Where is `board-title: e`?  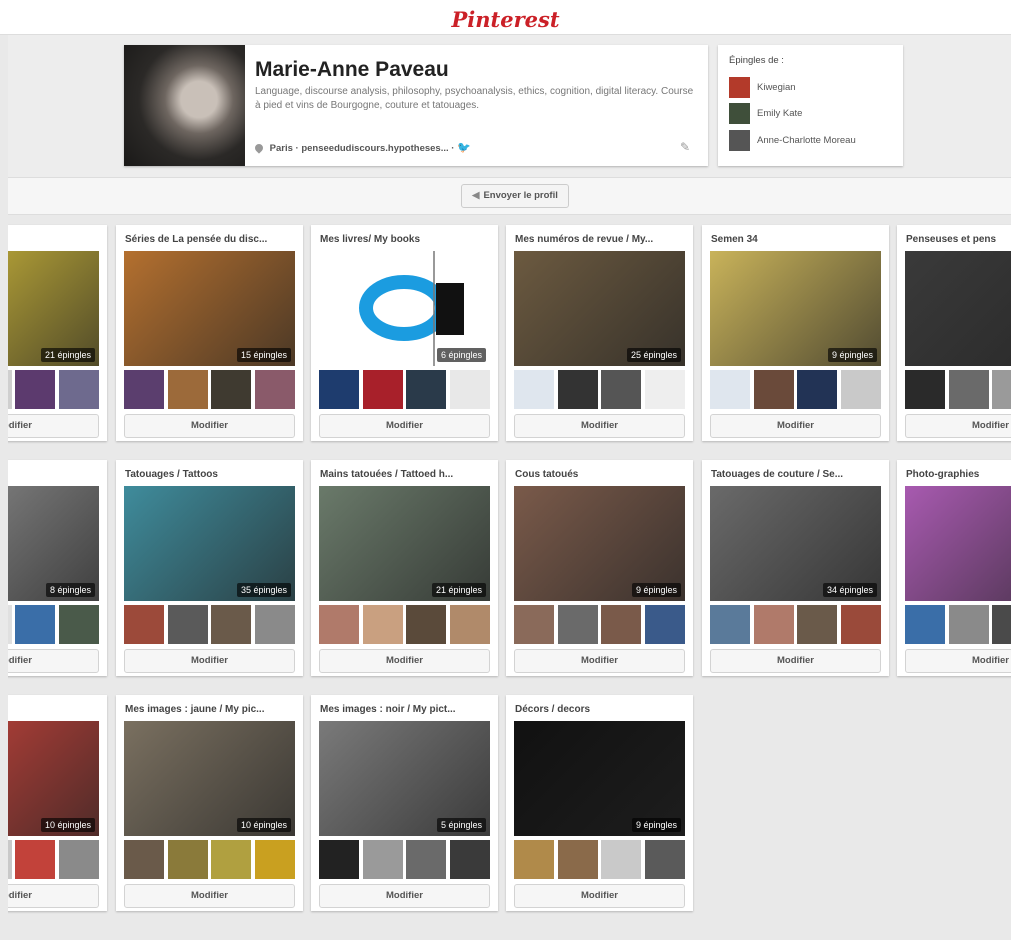
board-title: e is located at coordinates (53, 474).